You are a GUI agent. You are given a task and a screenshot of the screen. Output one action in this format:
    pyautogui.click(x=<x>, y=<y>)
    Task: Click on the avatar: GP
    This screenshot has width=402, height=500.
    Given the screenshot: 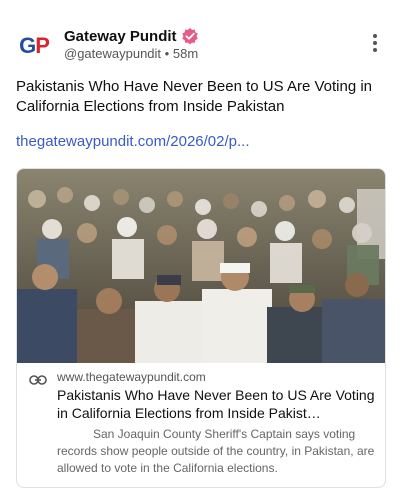 What is the action you would take?
    pyautogui.click(x=34, y=46)
    